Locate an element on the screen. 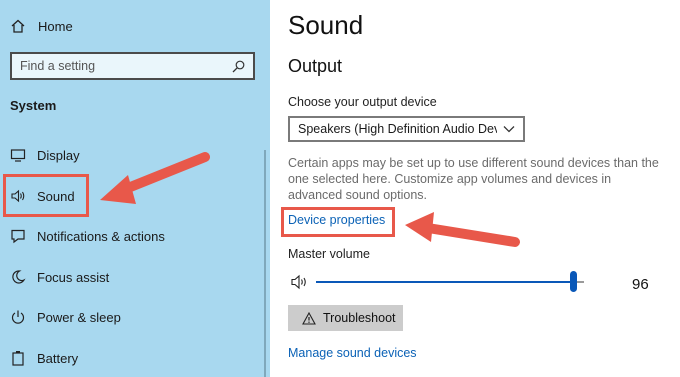 The width and height of the screenshot is (680, 377). annotation-highlight-device-properties is located at coordinates (338, 222).